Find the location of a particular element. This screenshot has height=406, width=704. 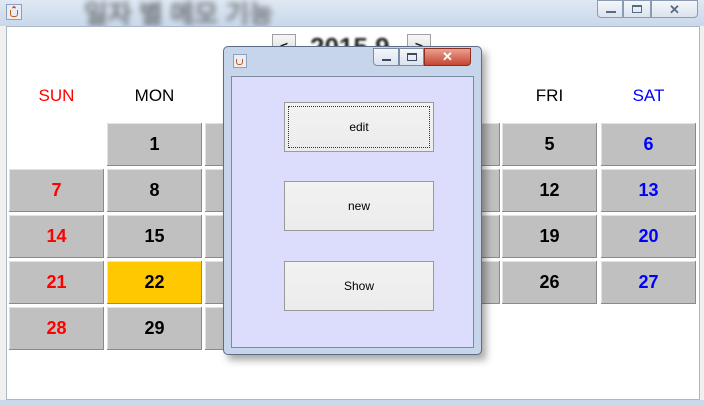

day-cell: 19 is located at coordinates (549, 236).